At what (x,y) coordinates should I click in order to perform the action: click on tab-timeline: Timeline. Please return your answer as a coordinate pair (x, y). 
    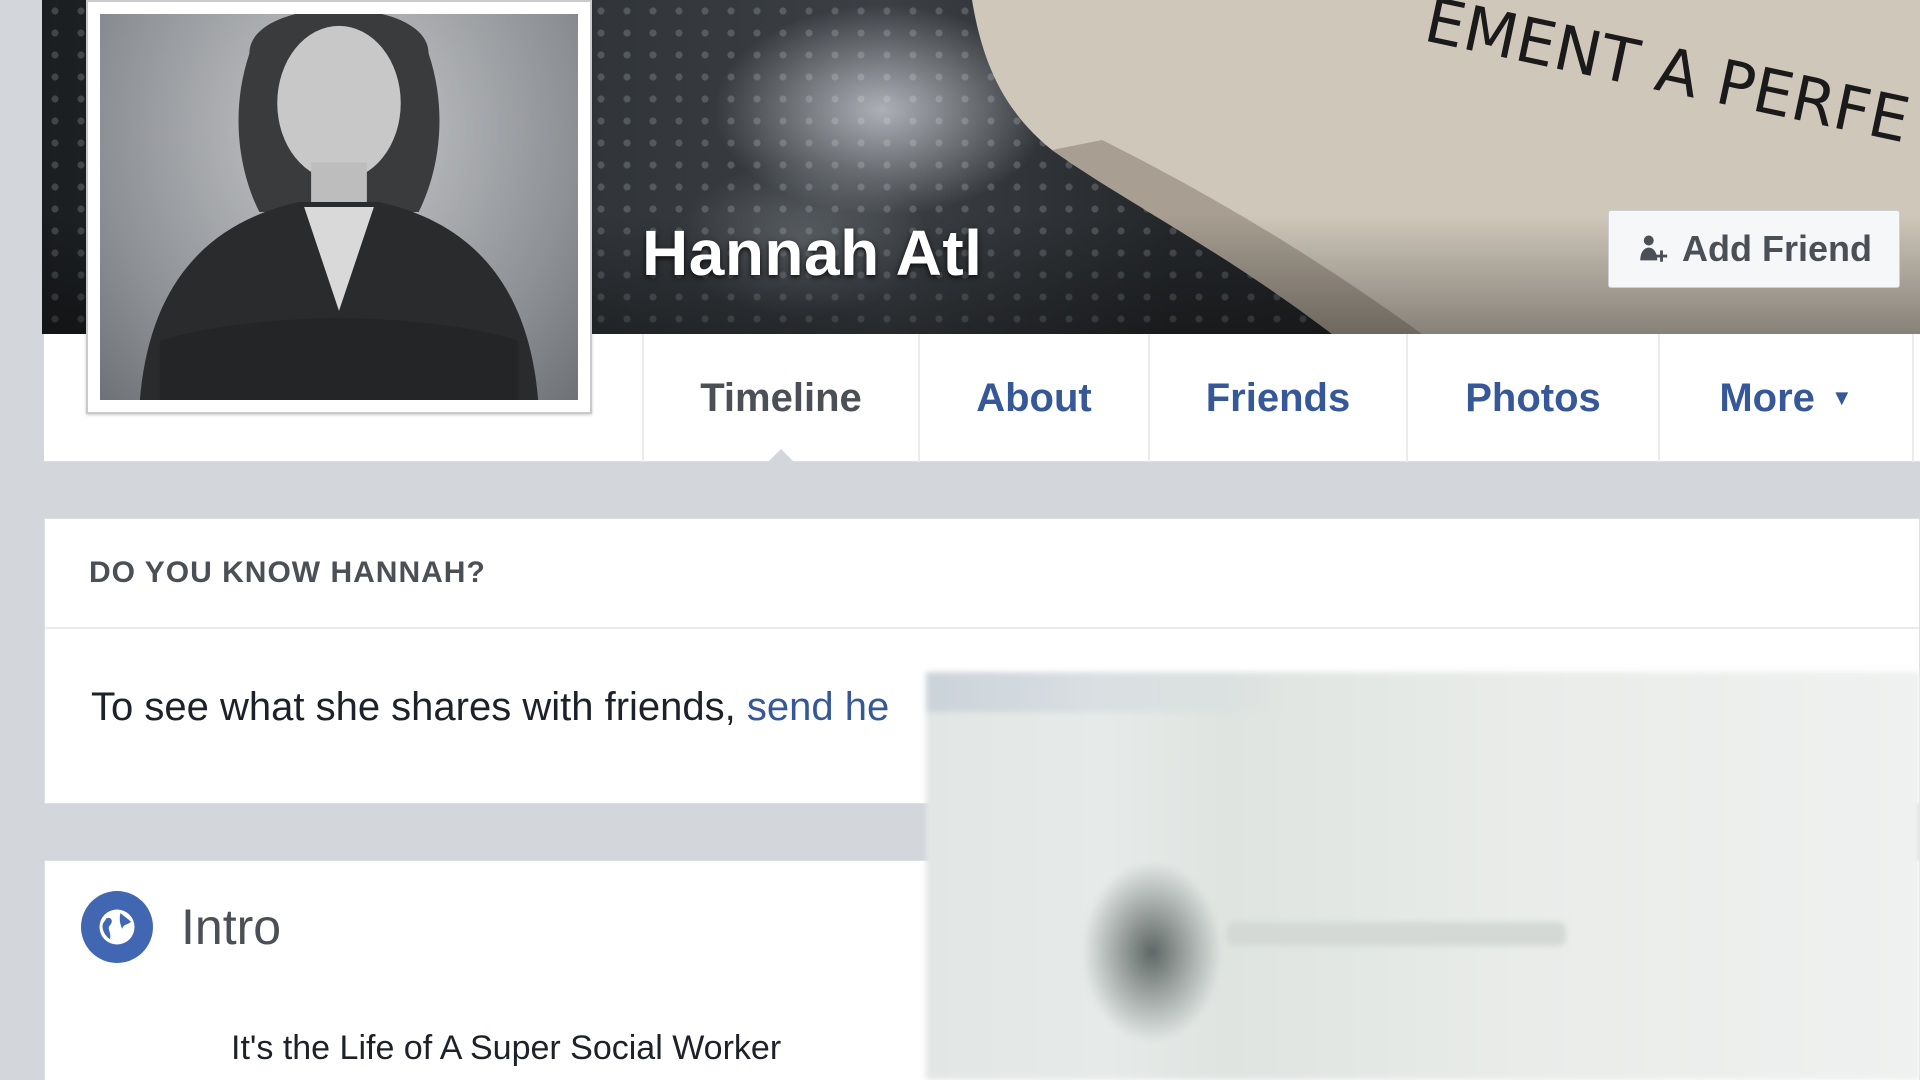
    Looking at the image, I should click on (780, 398).